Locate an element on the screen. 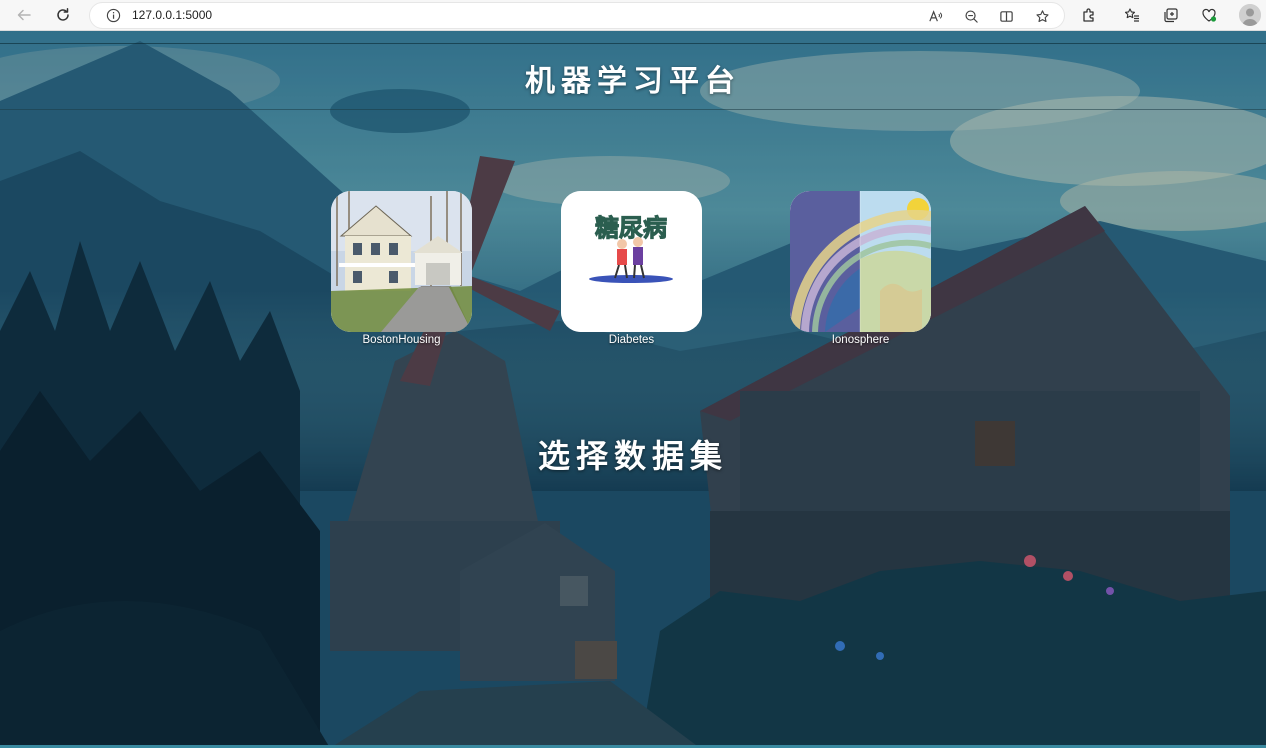  house-photo-icon is located at coordinates (401, 261).